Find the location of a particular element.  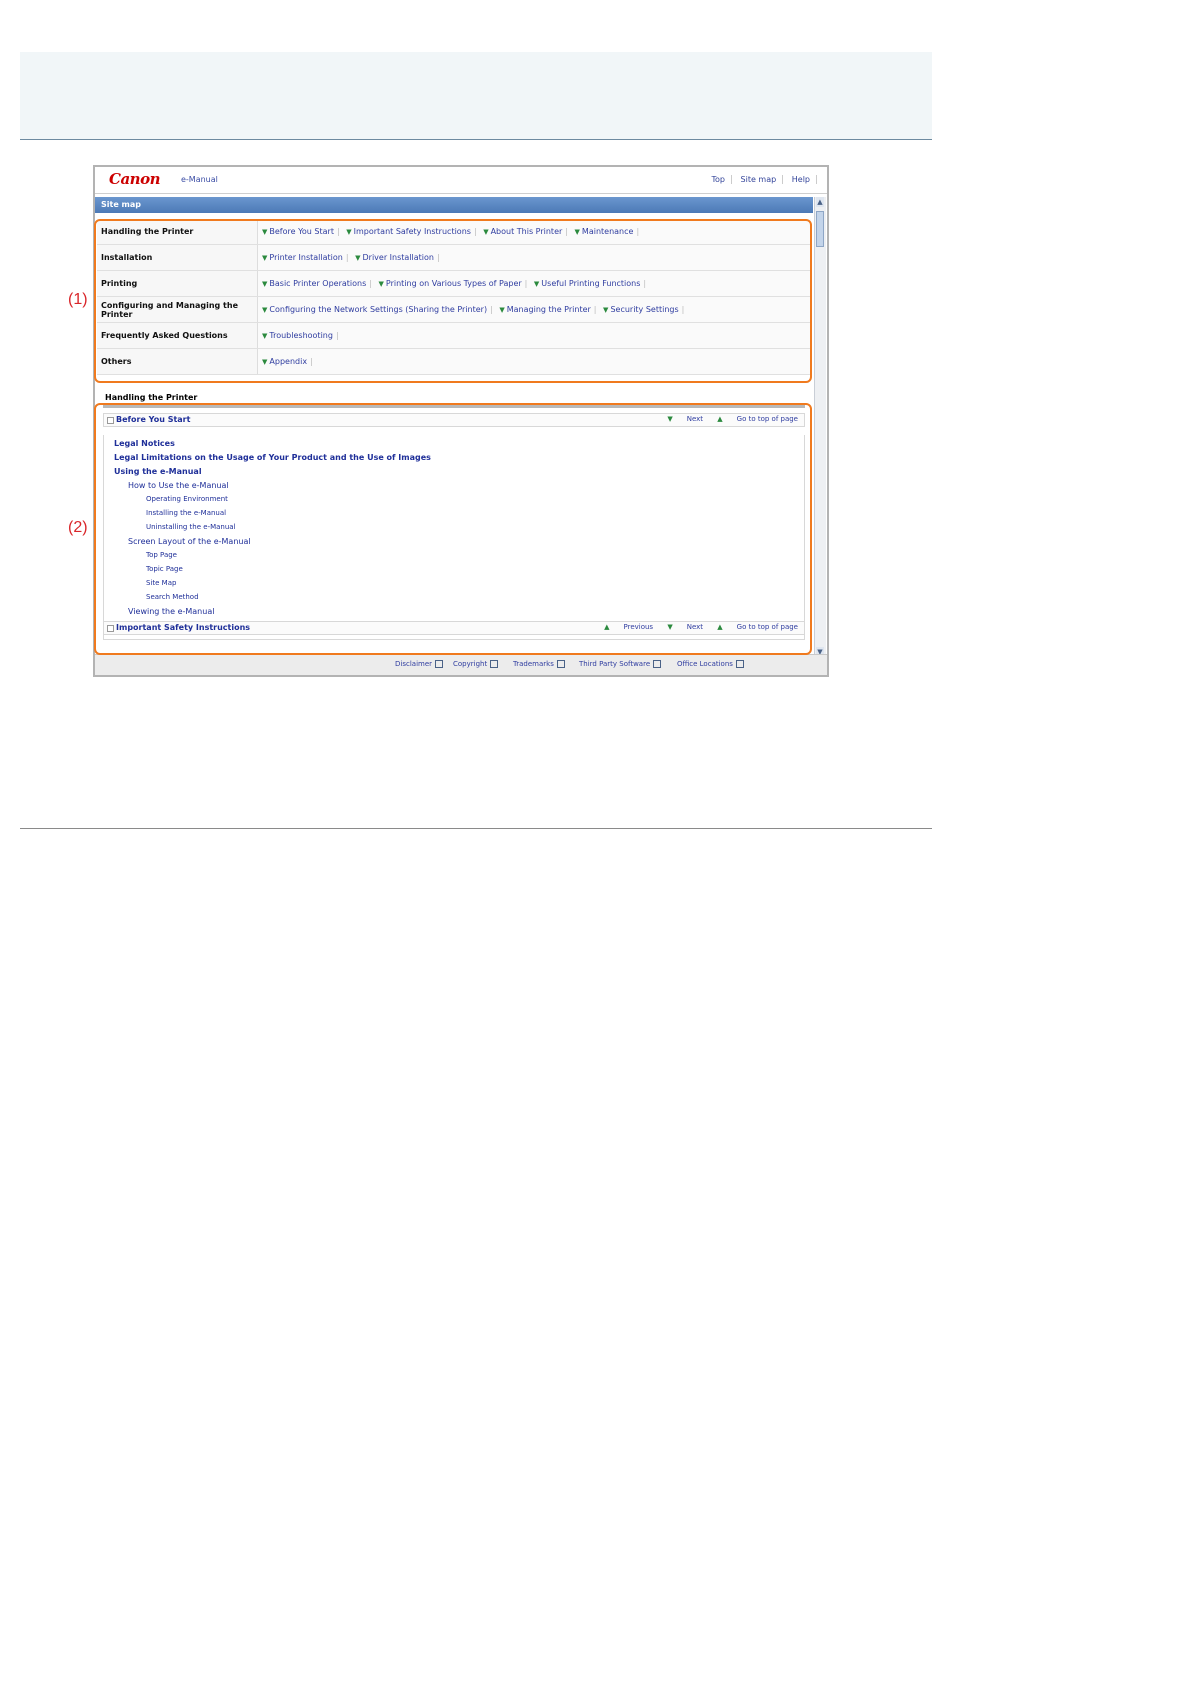

product-name: e-Manual is located at coordinates (199, 179).